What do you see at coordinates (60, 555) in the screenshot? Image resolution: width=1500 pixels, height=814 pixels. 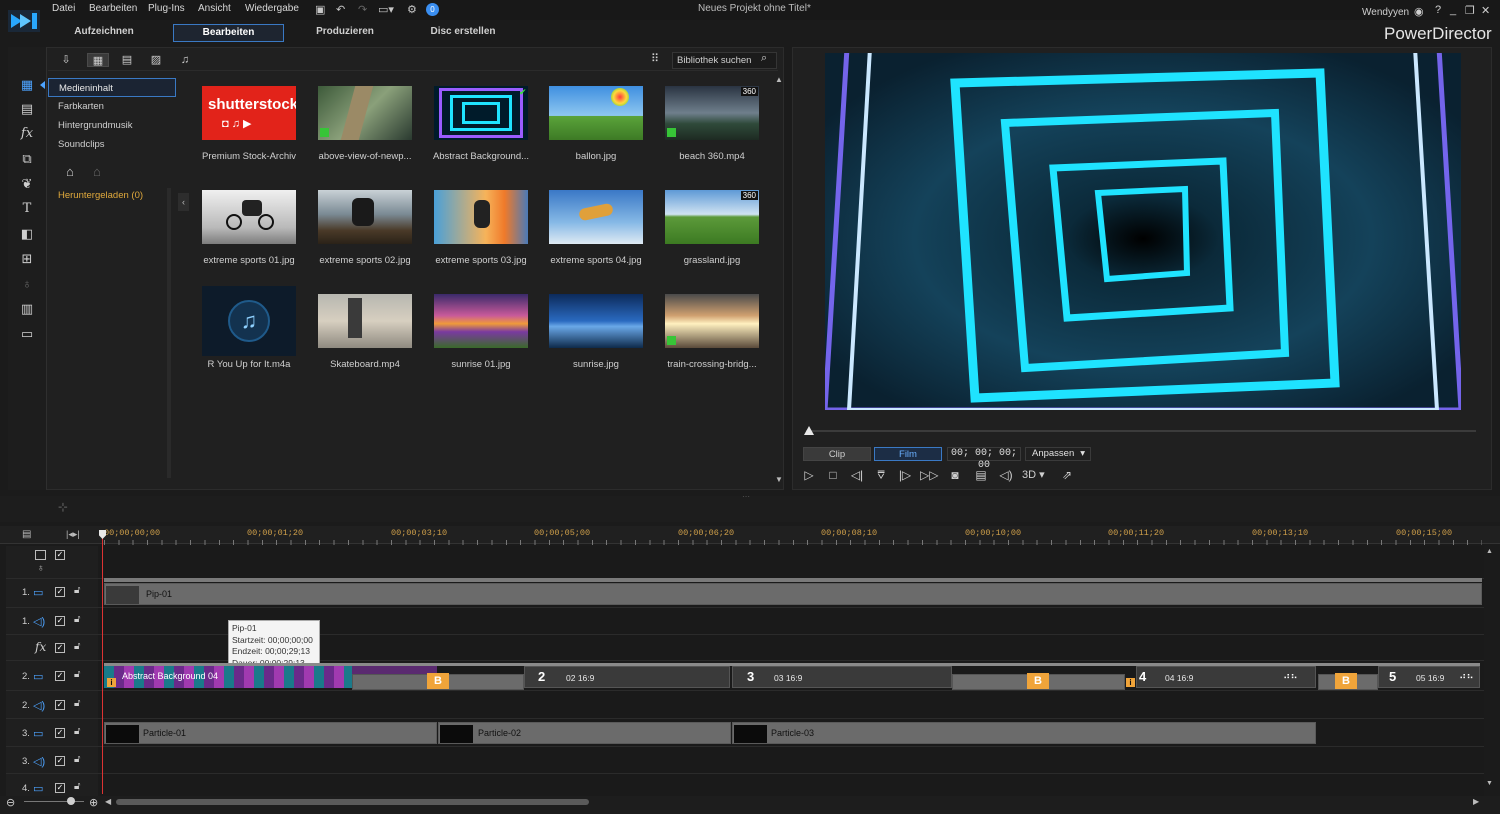 I see `all-tracks-checkbox: ✓` at bounding box center [60, 555].